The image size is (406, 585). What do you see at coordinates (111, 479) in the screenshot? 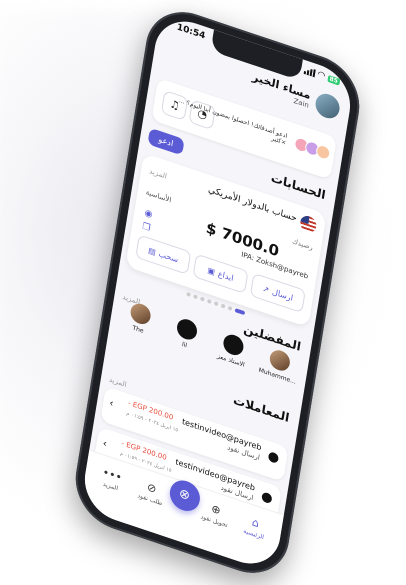
I see `nav-more: ••• المزيد` at bounding box center [111, 479].